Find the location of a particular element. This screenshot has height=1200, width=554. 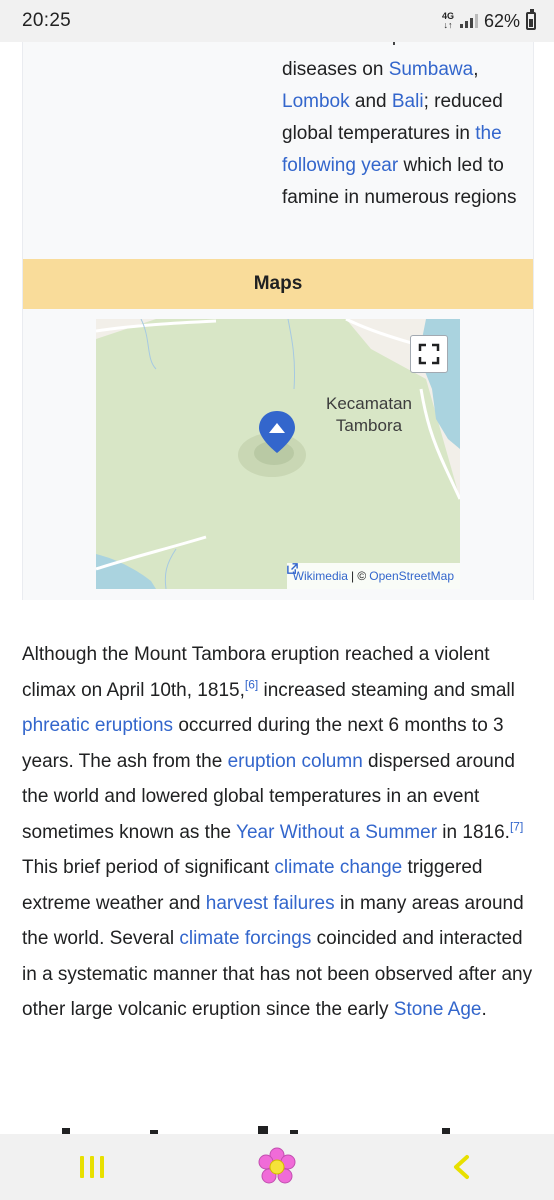

link-climate-forcings: climate forcings is located at coordinates (245, 938).